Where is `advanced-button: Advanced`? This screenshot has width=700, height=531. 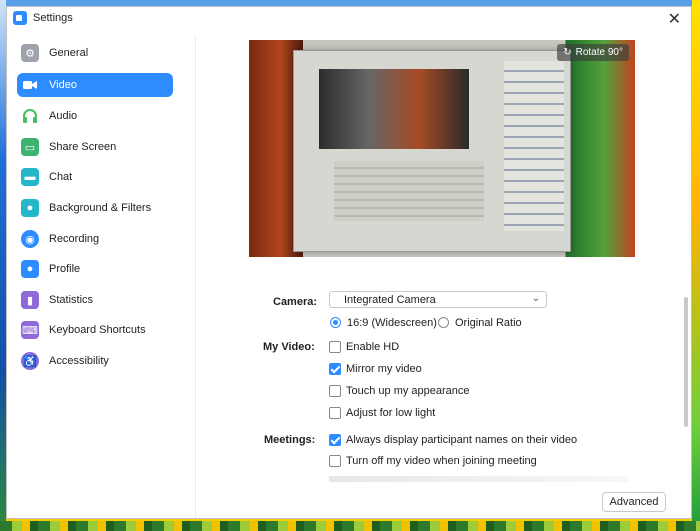
advanced-button: Advanced is located at coordinates (634, 502).